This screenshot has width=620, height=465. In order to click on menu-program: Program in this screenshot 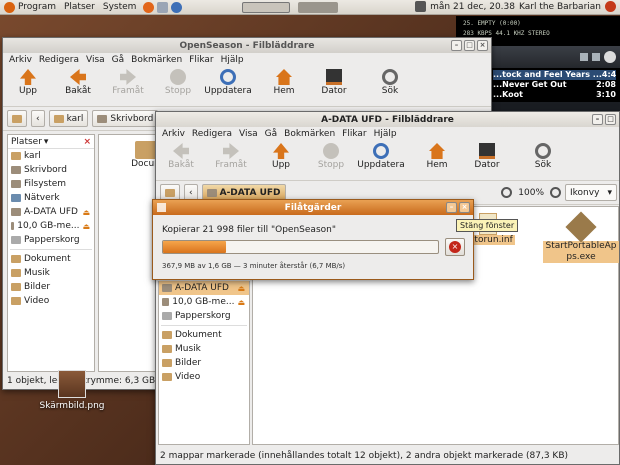, I will do `click(30, 7)`.